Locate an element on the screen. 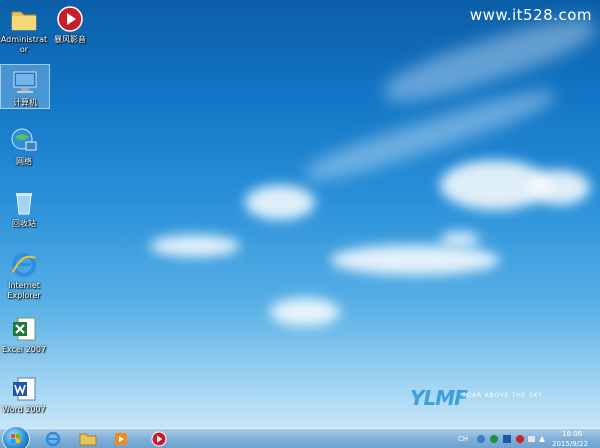 This screenshot has height=448, width=600. start-button is located at coordinates (16, 437).